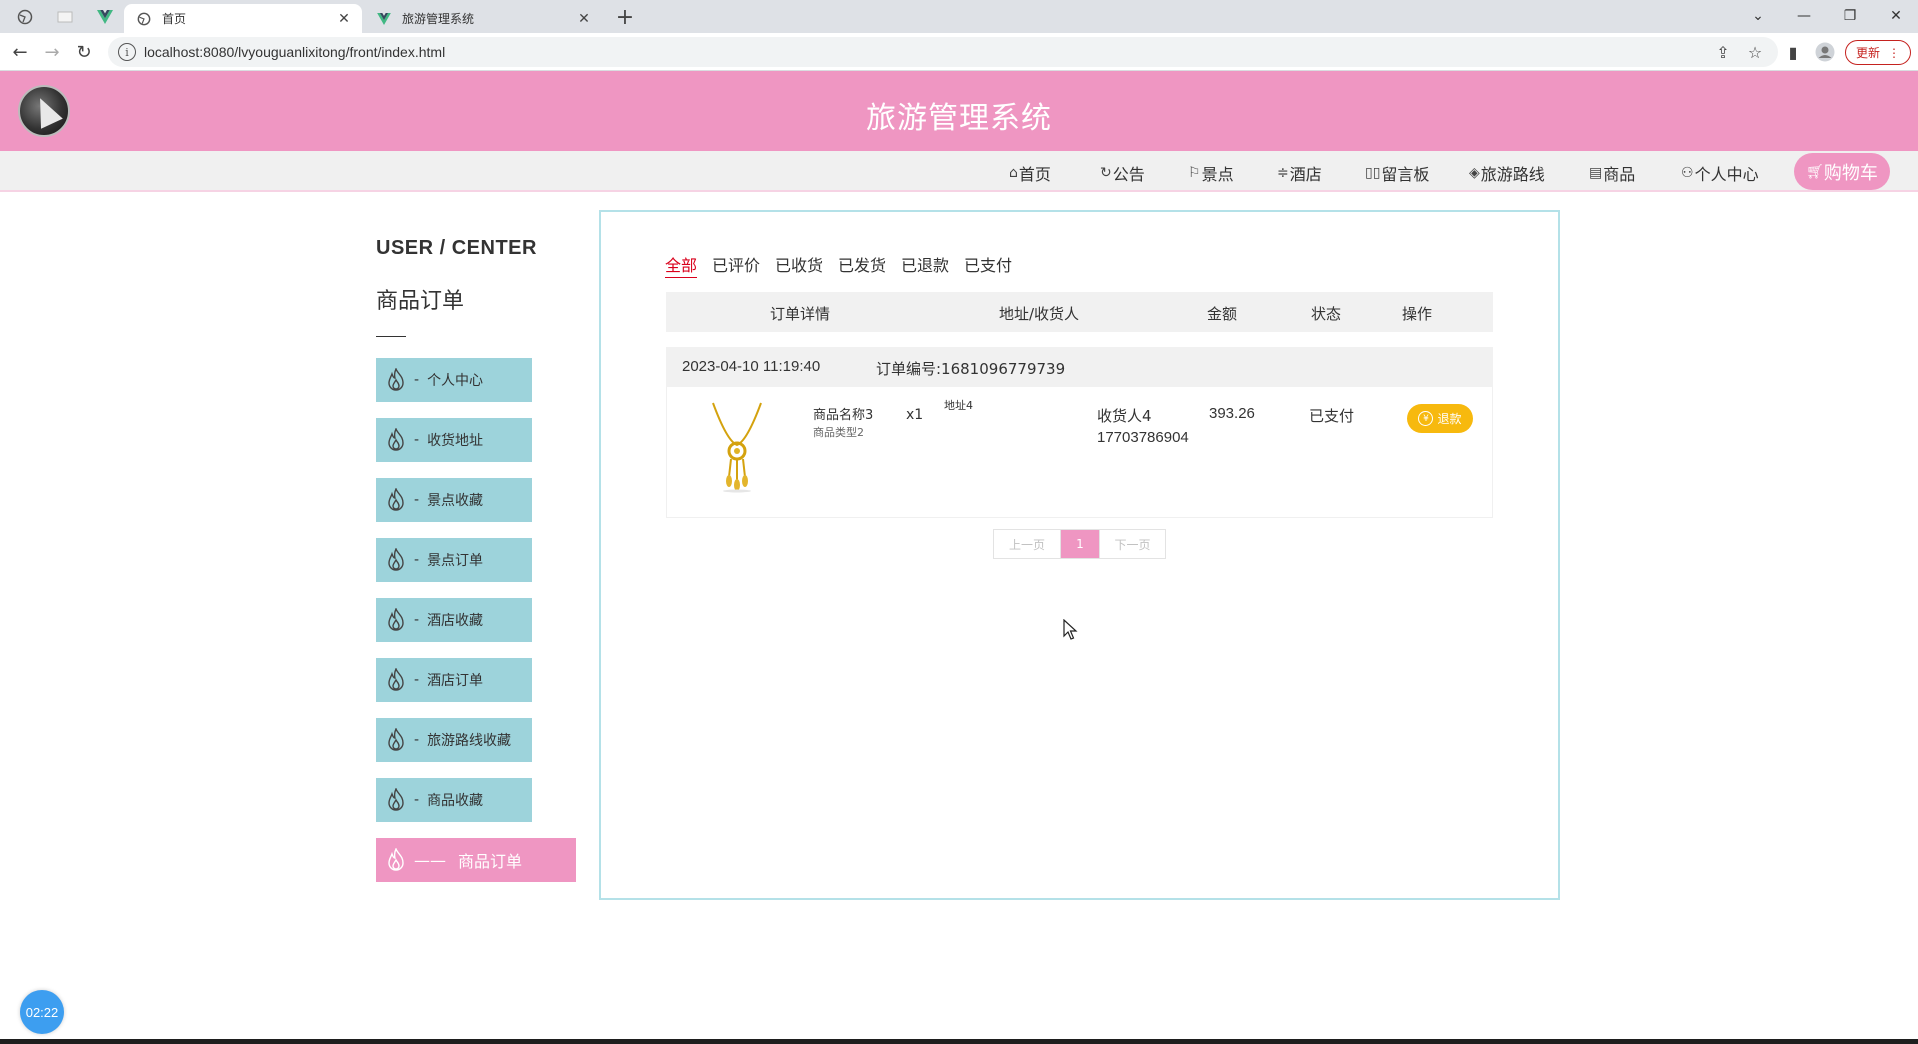 Image resolution: width=1918 pixels, height=1044 pixels. Describe the element at coordinates (1426, 418) in the screenshot. I see `yen-icon: ¥` at that location.